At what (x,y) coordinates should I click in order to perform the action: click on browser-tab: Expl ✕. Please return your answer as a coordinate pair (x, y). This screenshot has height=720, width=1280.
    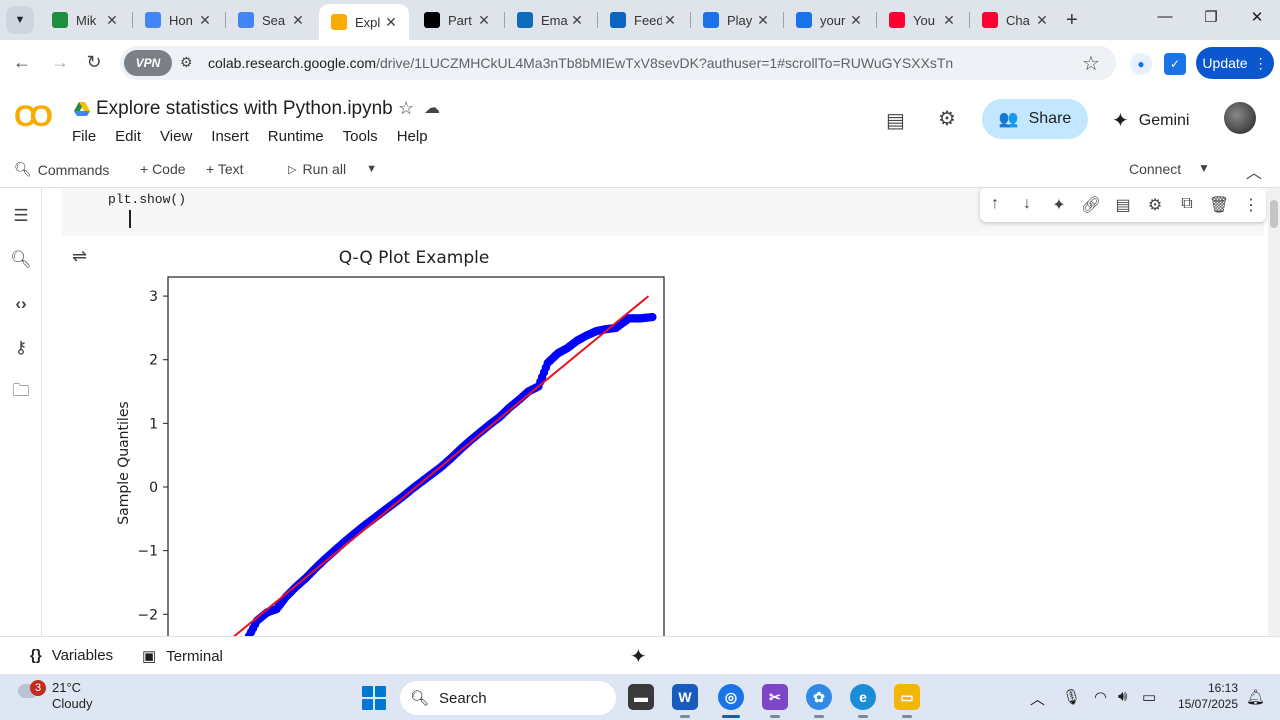
    Looking at the image, I should click on (364, 22).